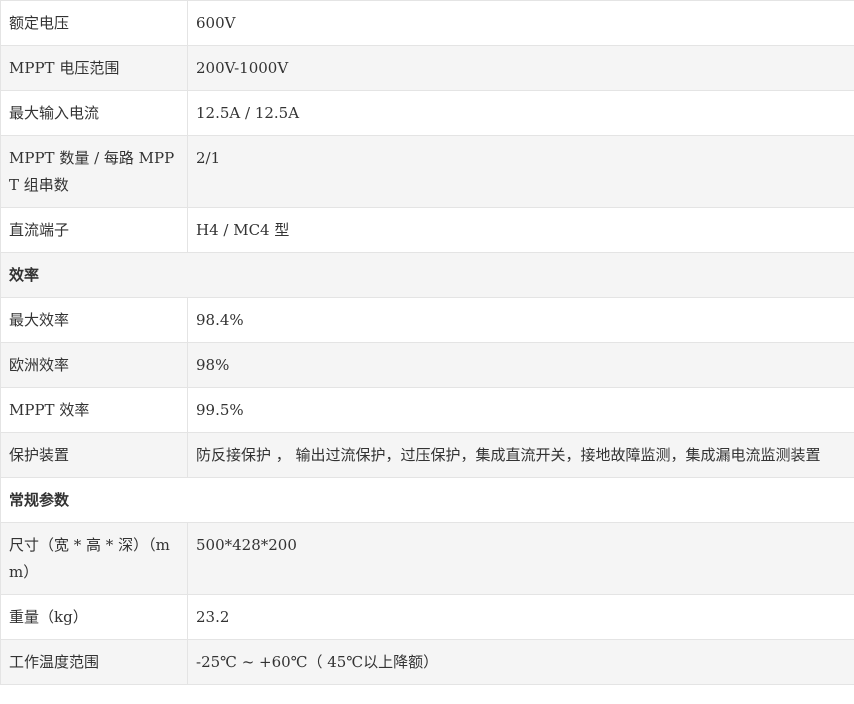  What do you see at coordinates (520, 113) in the screenshot?
I see `param-value: 12.5A / 12.5A` at bounding box center [520, 113].